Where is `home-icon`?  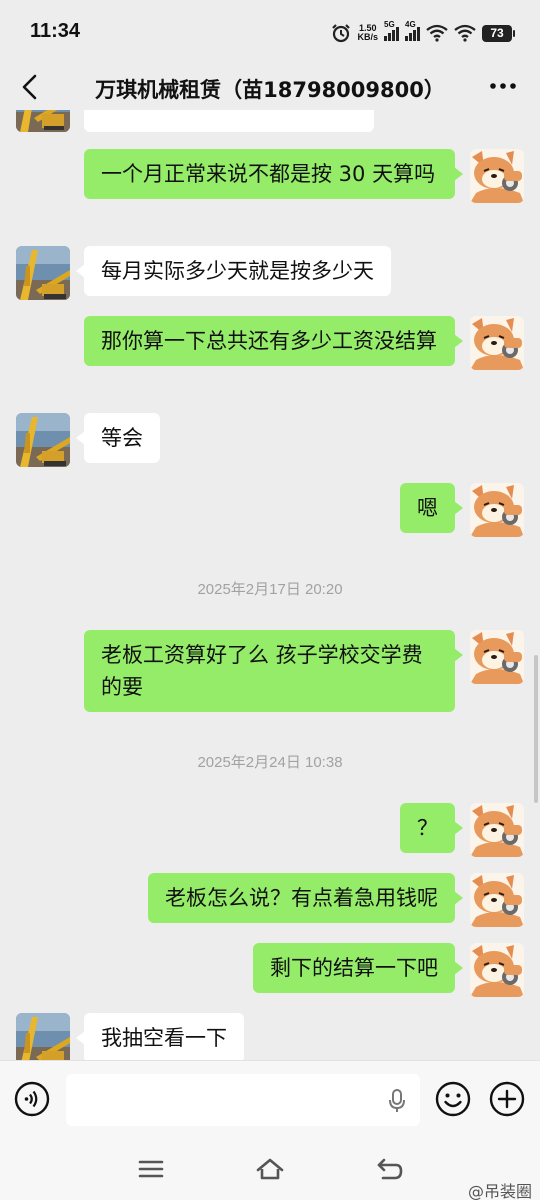 home-icon is located at coordinates (270, 1169).